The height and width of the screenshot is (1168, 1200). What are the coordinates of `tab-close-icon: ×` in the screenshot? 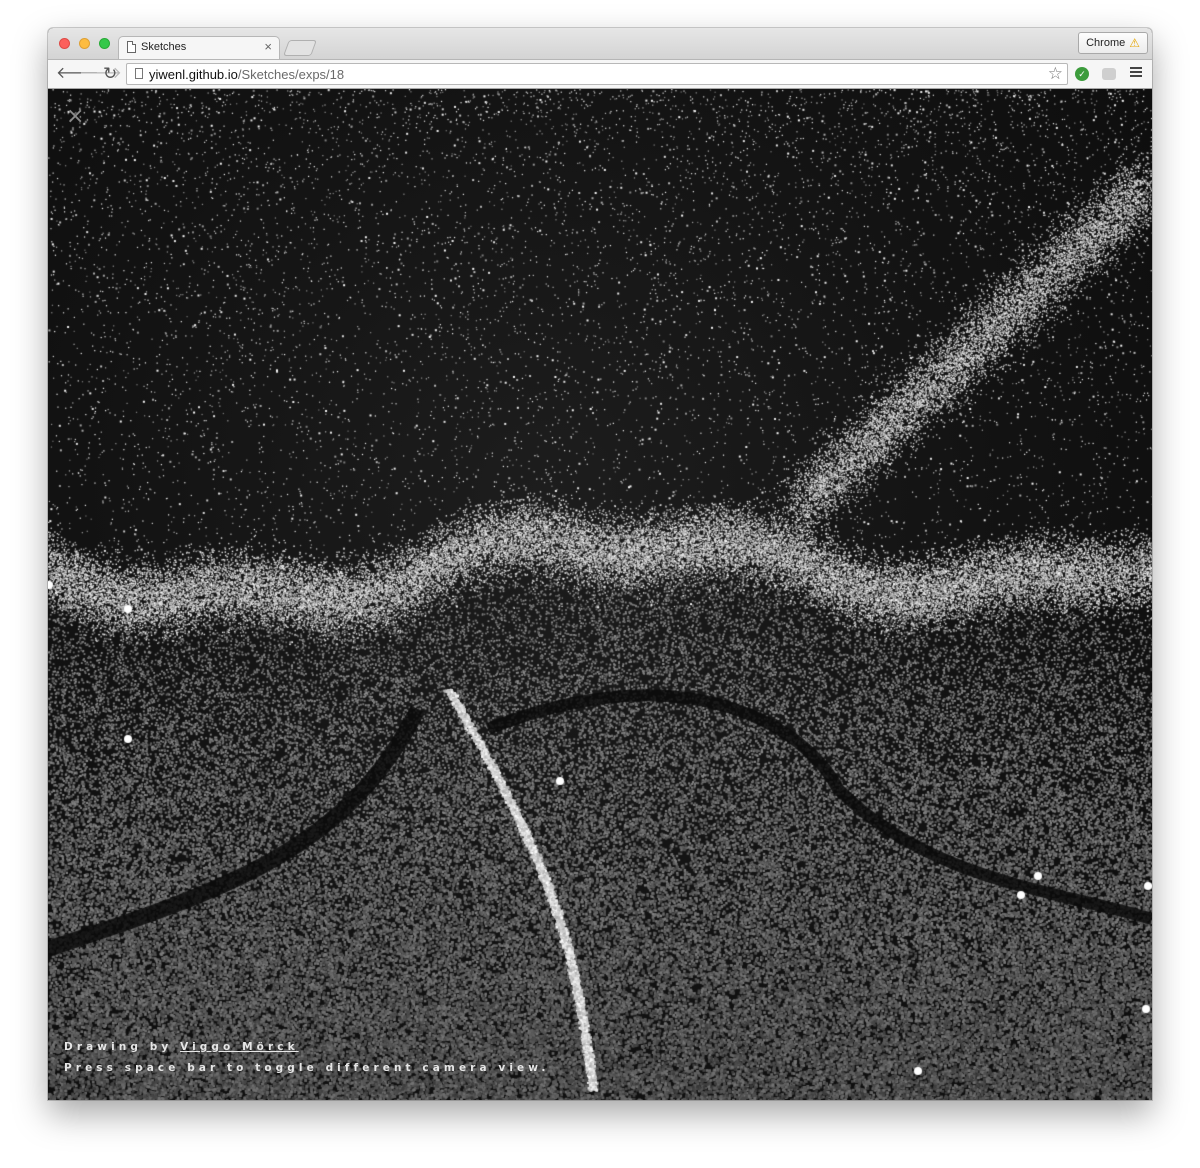 It's located at (268, 47).